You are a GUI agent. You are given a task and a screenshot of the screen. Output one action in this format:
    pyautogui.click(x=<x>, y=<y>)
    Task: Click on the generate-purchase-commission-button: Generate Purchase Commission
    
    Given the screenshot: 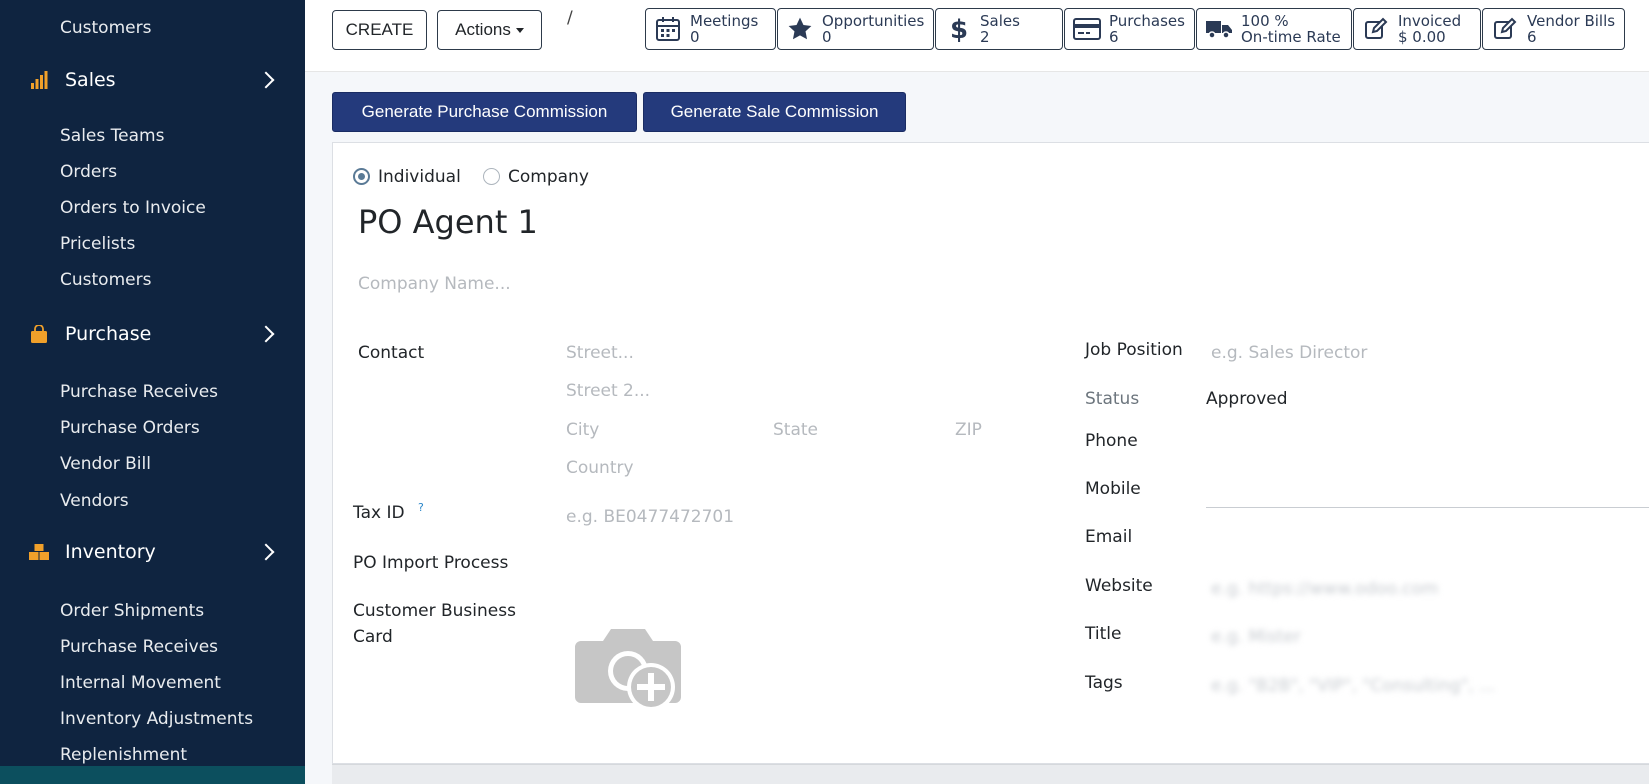 What is the action you would take?
    pyautogui.click(x=484, y=112)
    